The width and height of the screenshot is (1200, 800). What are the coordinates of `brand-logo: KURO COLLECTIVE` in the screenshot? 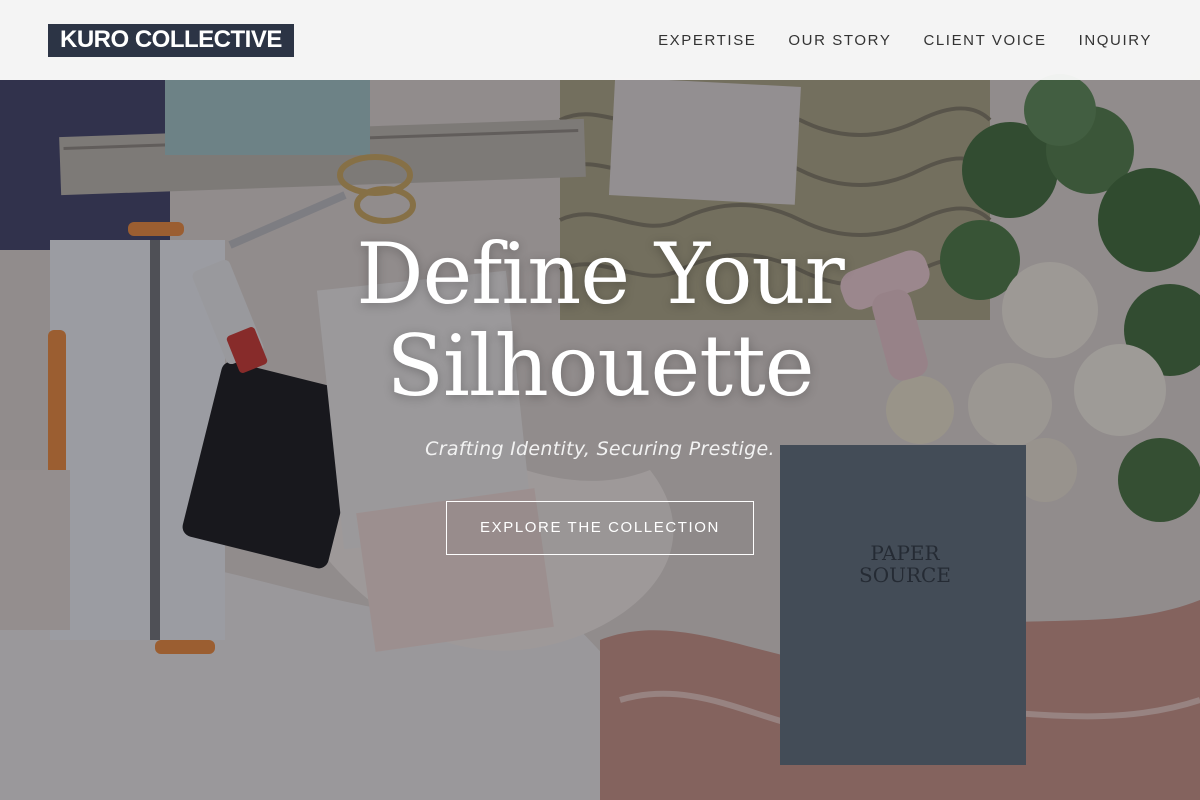 It's located at (171, 40).